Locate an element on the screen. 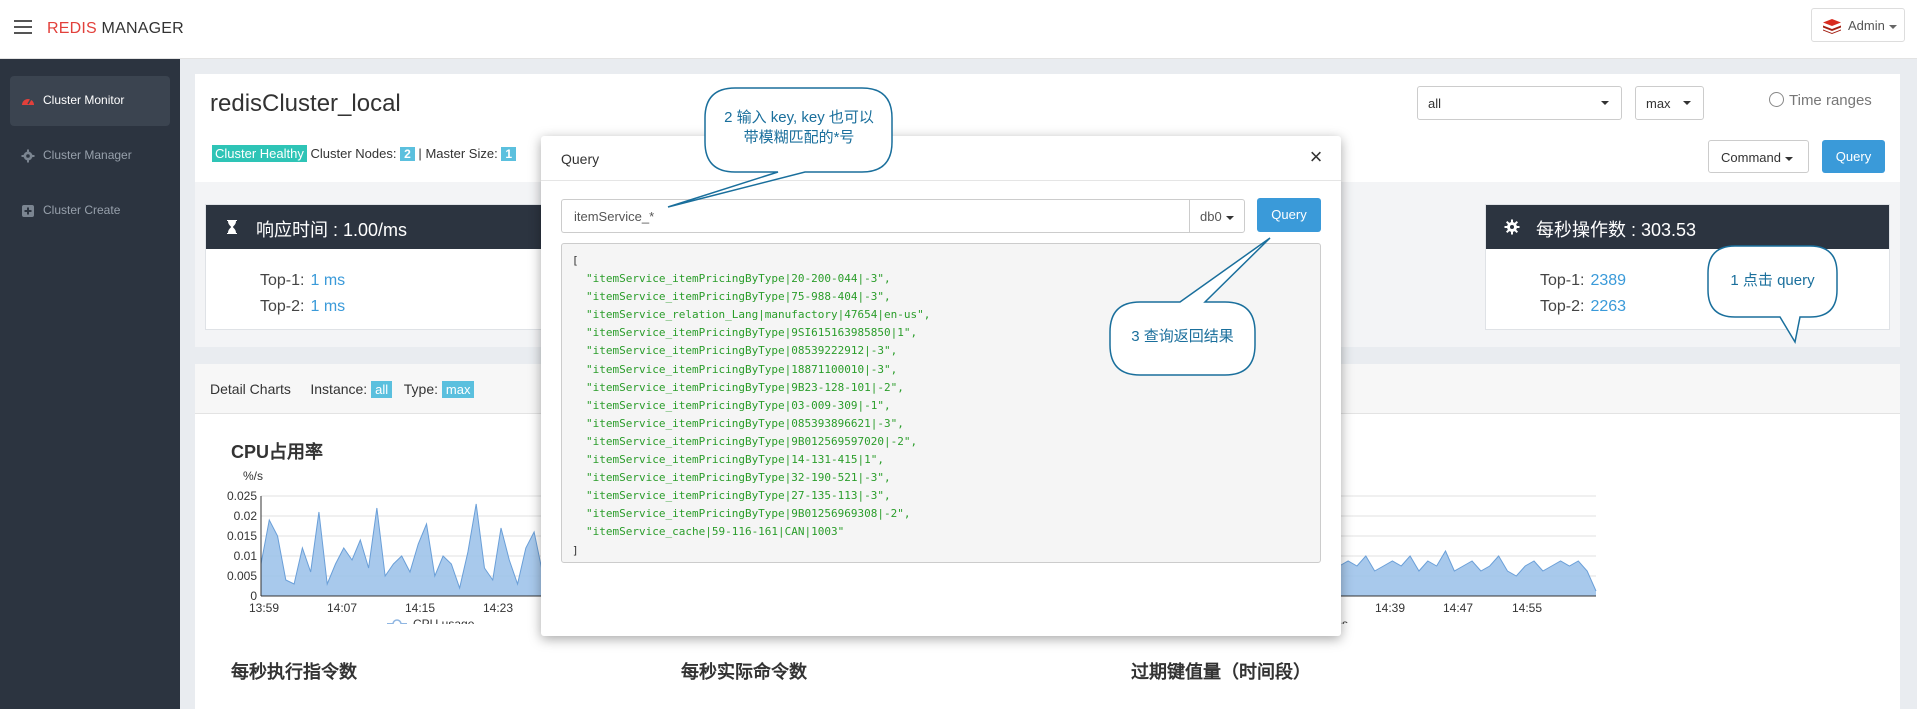  command-label: Command is located at coordinates (1751, 157).